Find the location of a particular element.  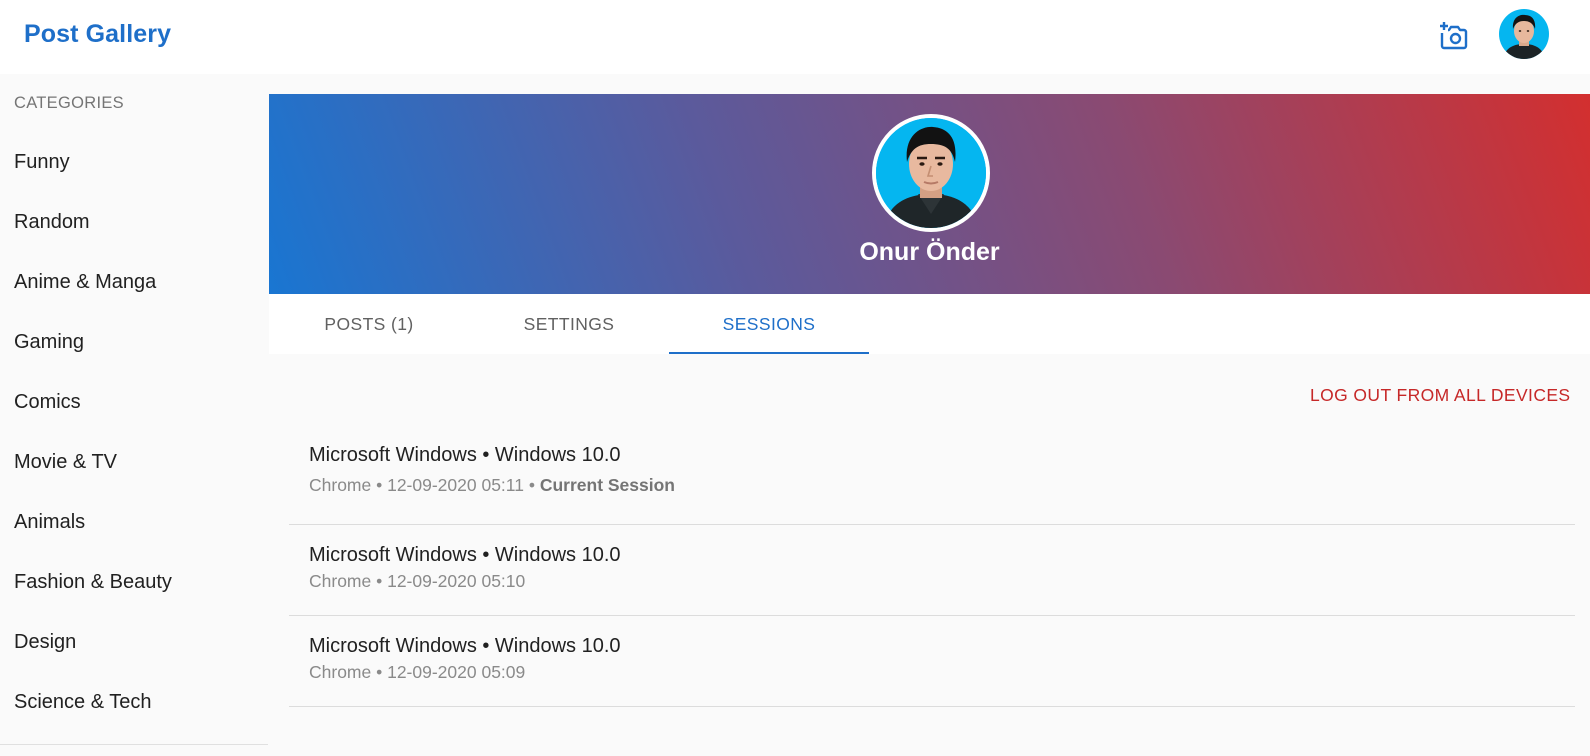

category-item-anime-manga: Anime & Manga is located at coordinates (134, 282).